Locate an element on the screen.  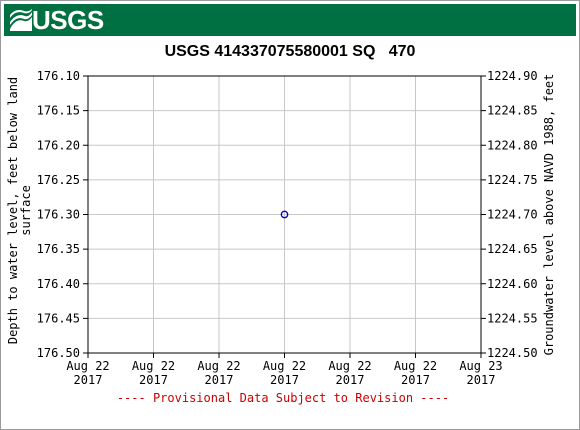
y-right-tick-label: 1224.75 is located at coordinates (512, 180).